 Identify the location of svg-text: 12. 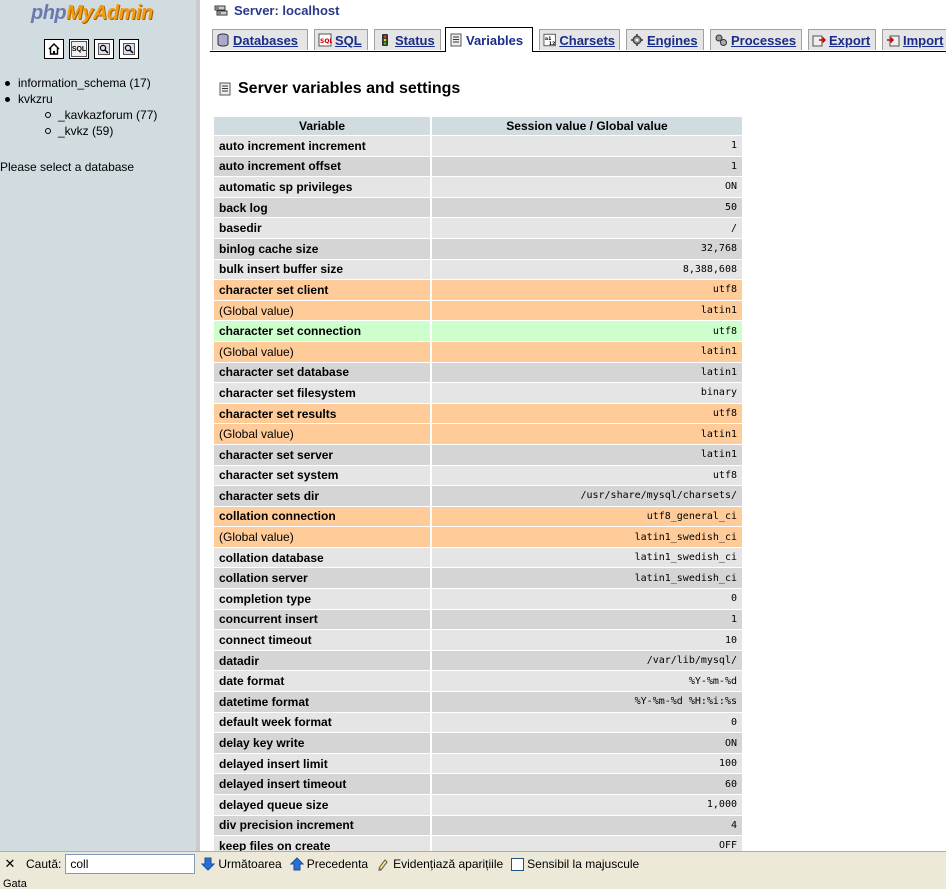
(552, 44).